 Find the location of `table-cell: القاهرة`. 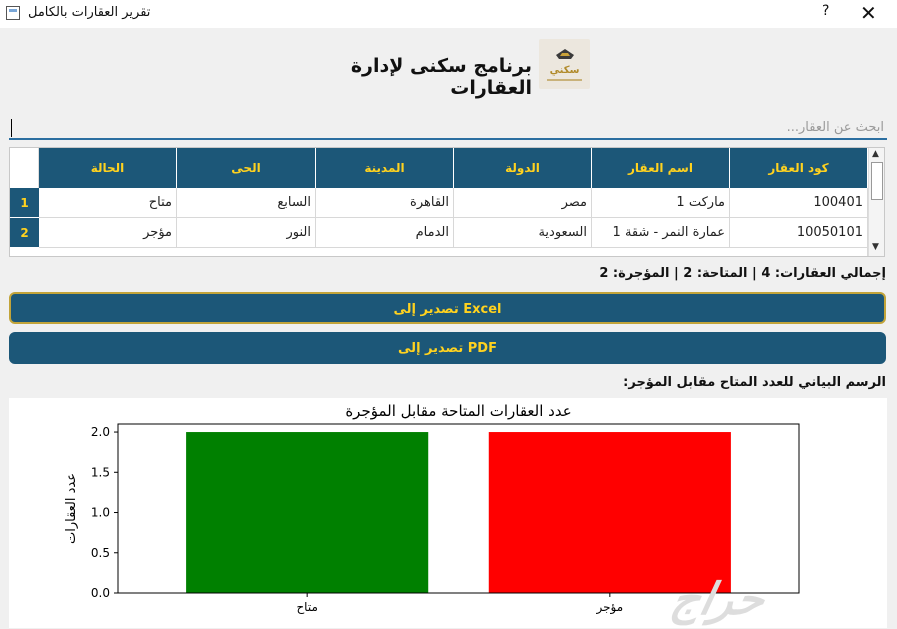

table-cell: القاهرة is located at coordinates (385, 203).